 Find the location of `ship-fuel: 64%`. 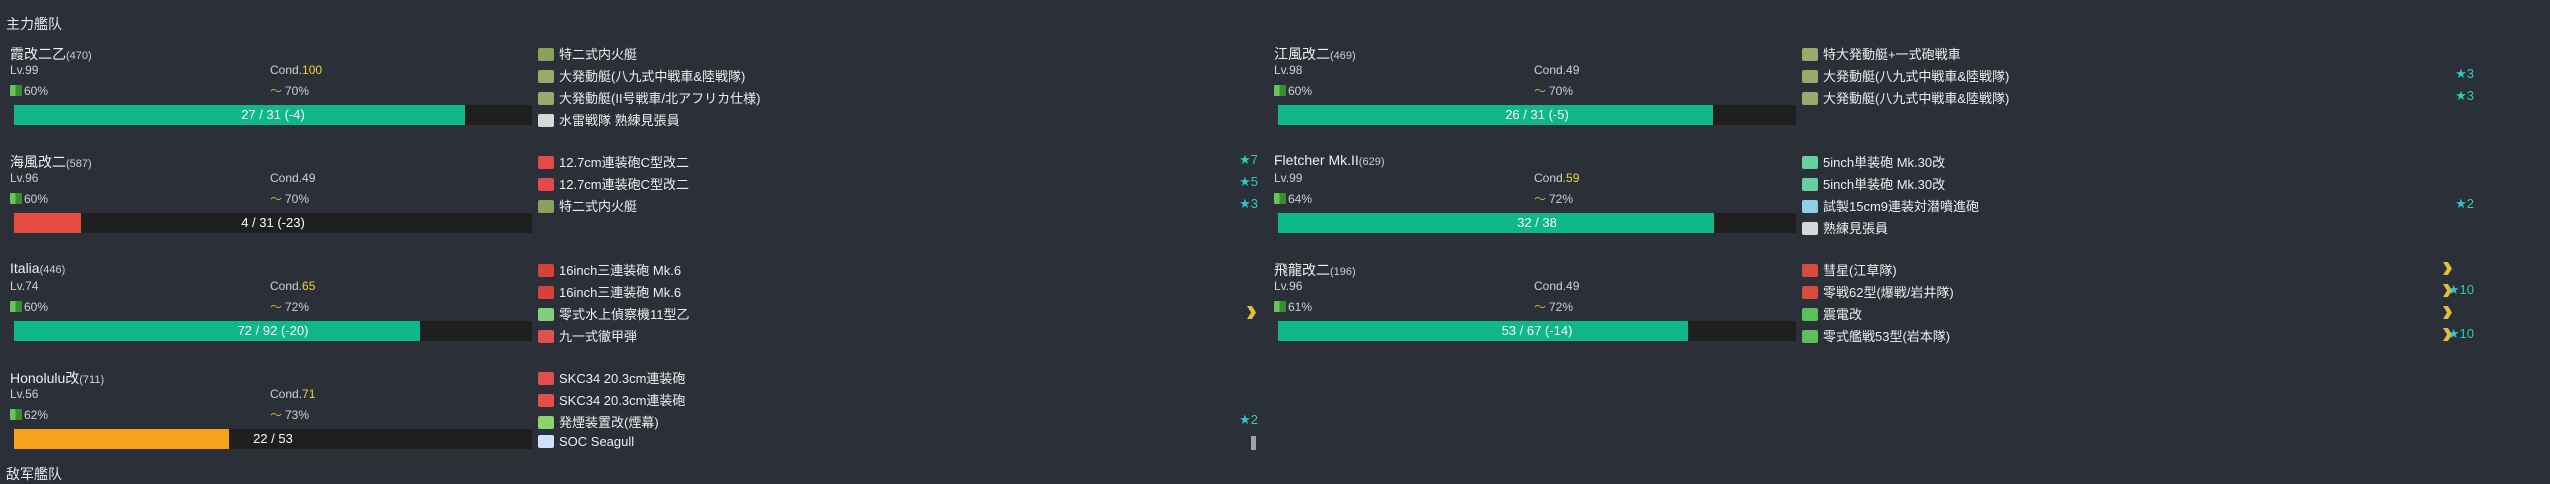

ship-fuel: 64% is located at coordinates (1293, 199).